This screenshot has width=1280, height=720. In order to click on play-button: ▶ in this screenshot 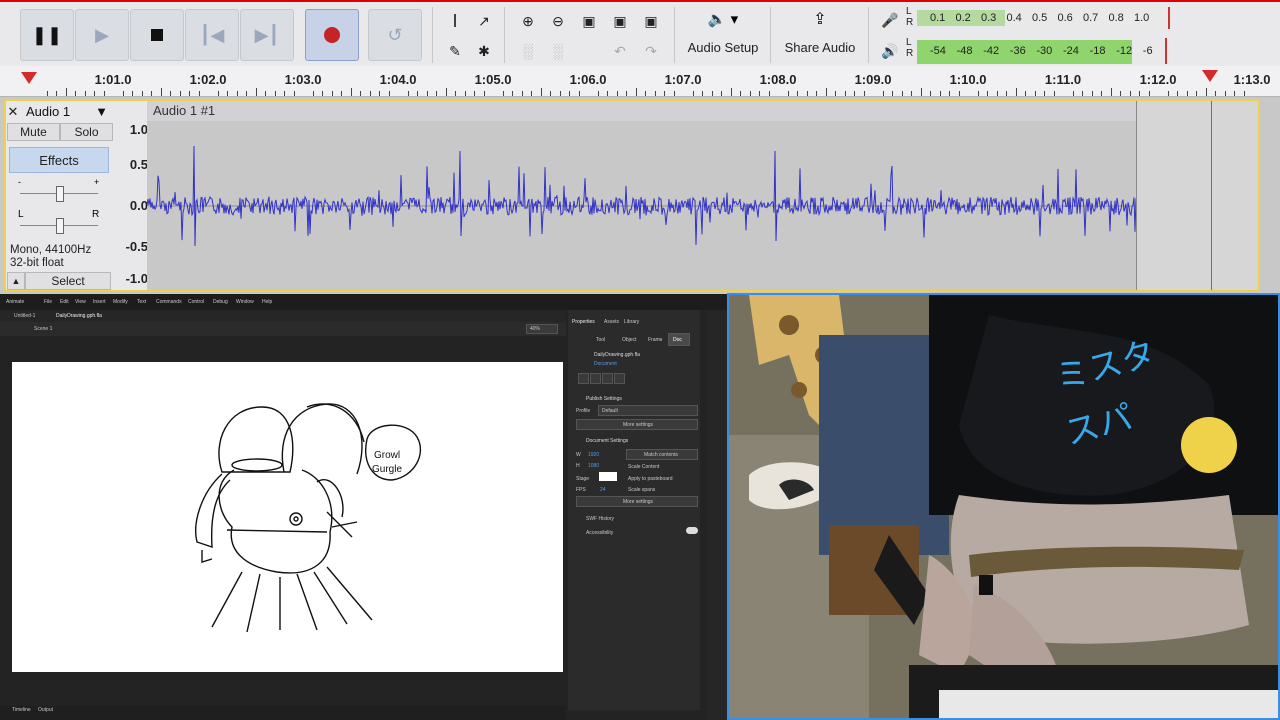, I will do `click(102, 35)`.